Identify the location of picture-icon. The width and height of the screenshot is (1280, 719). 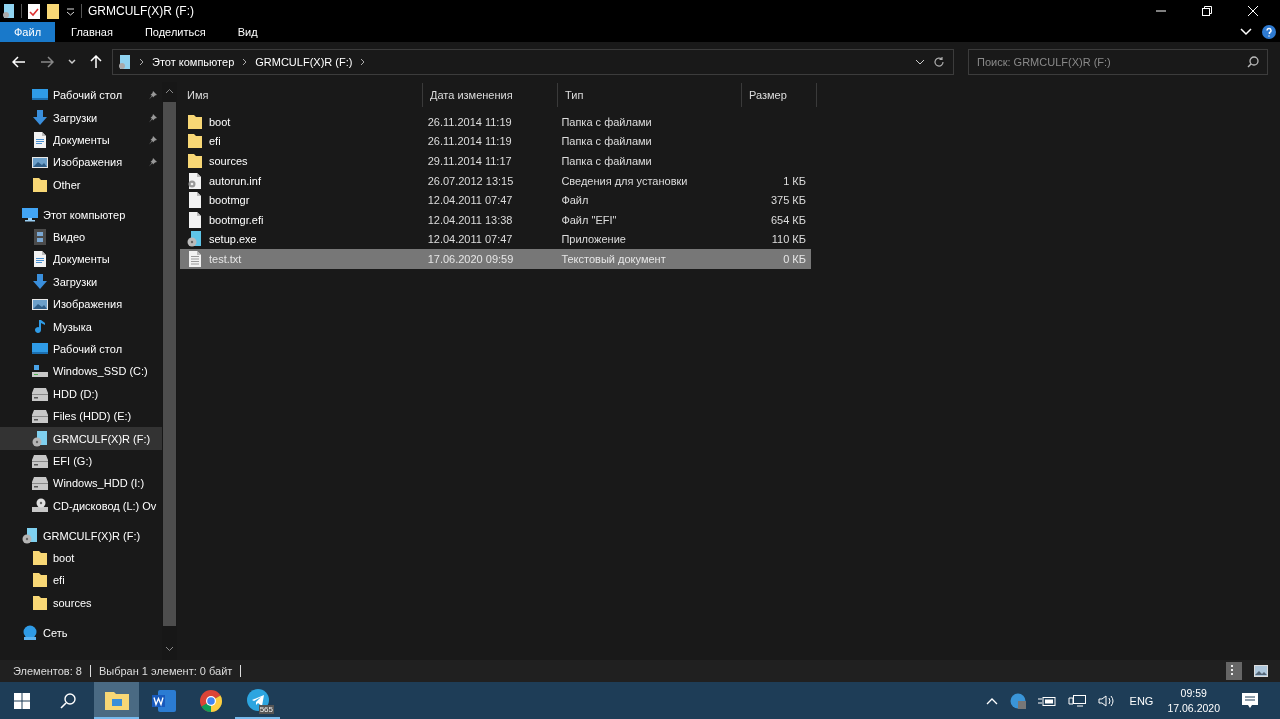
(40, 162).